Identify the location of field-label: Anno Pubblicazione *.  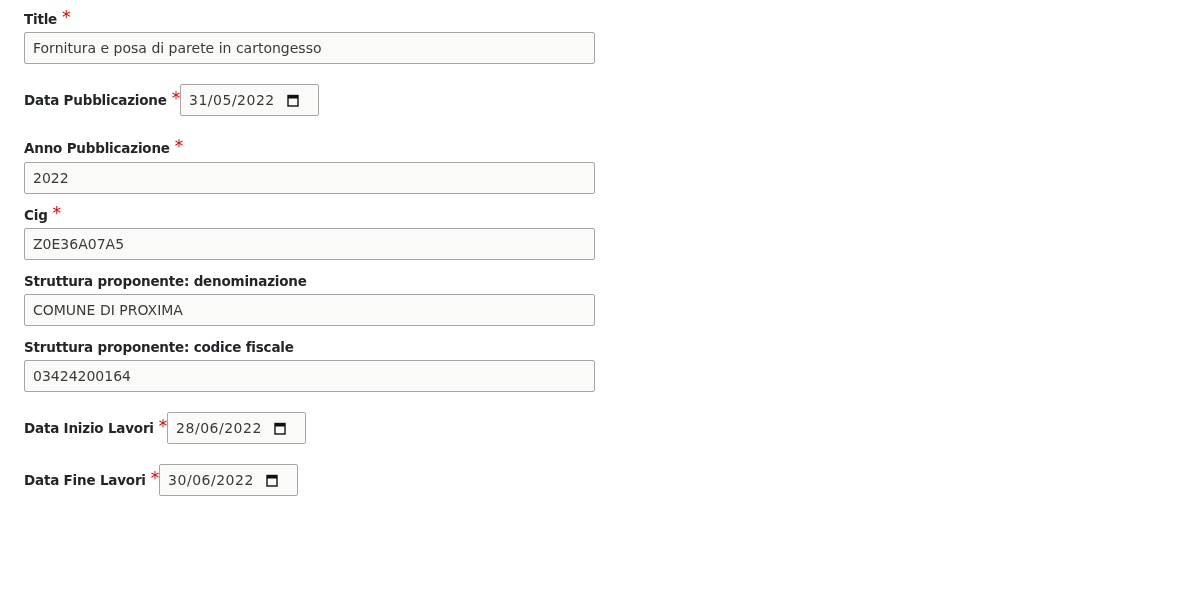
(104, 148).